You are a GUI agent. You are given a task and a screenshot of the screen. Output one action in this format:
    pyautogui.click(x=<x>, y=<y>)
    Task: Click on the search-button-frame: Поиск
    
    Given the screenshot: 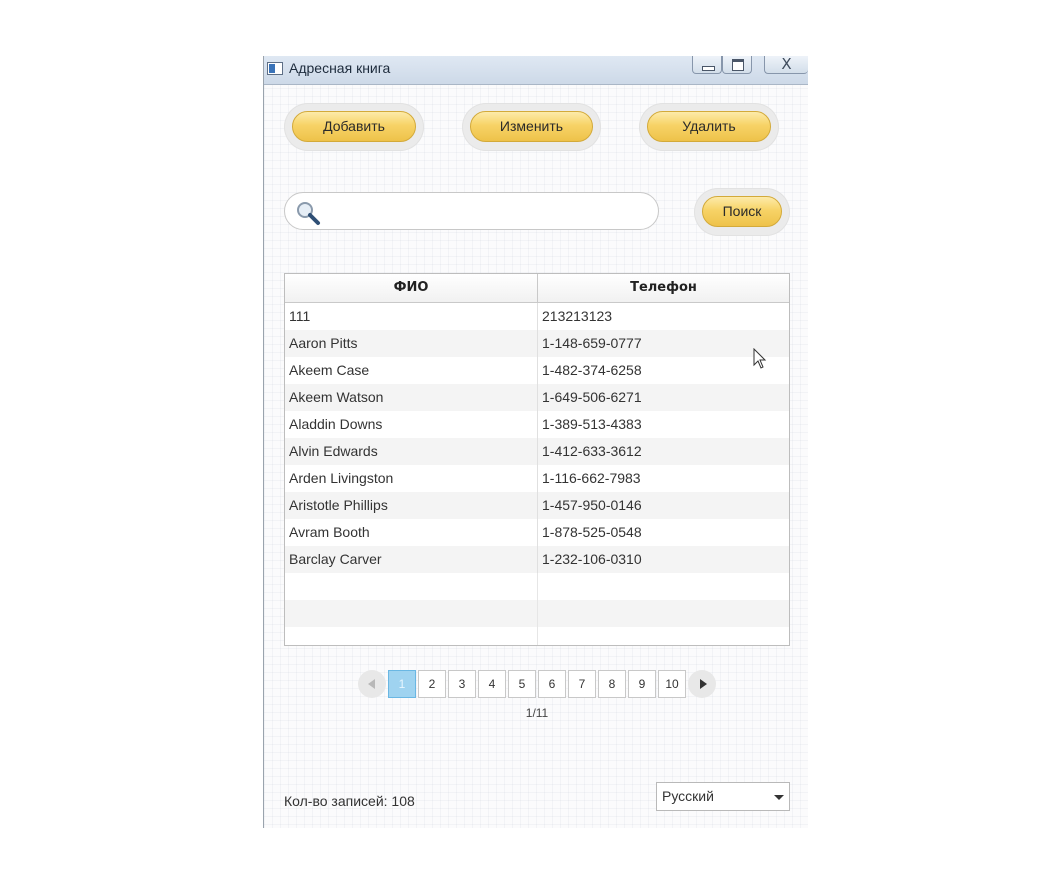 What is the action you would take?
    pyautogui.click(x=742, y=212)
    